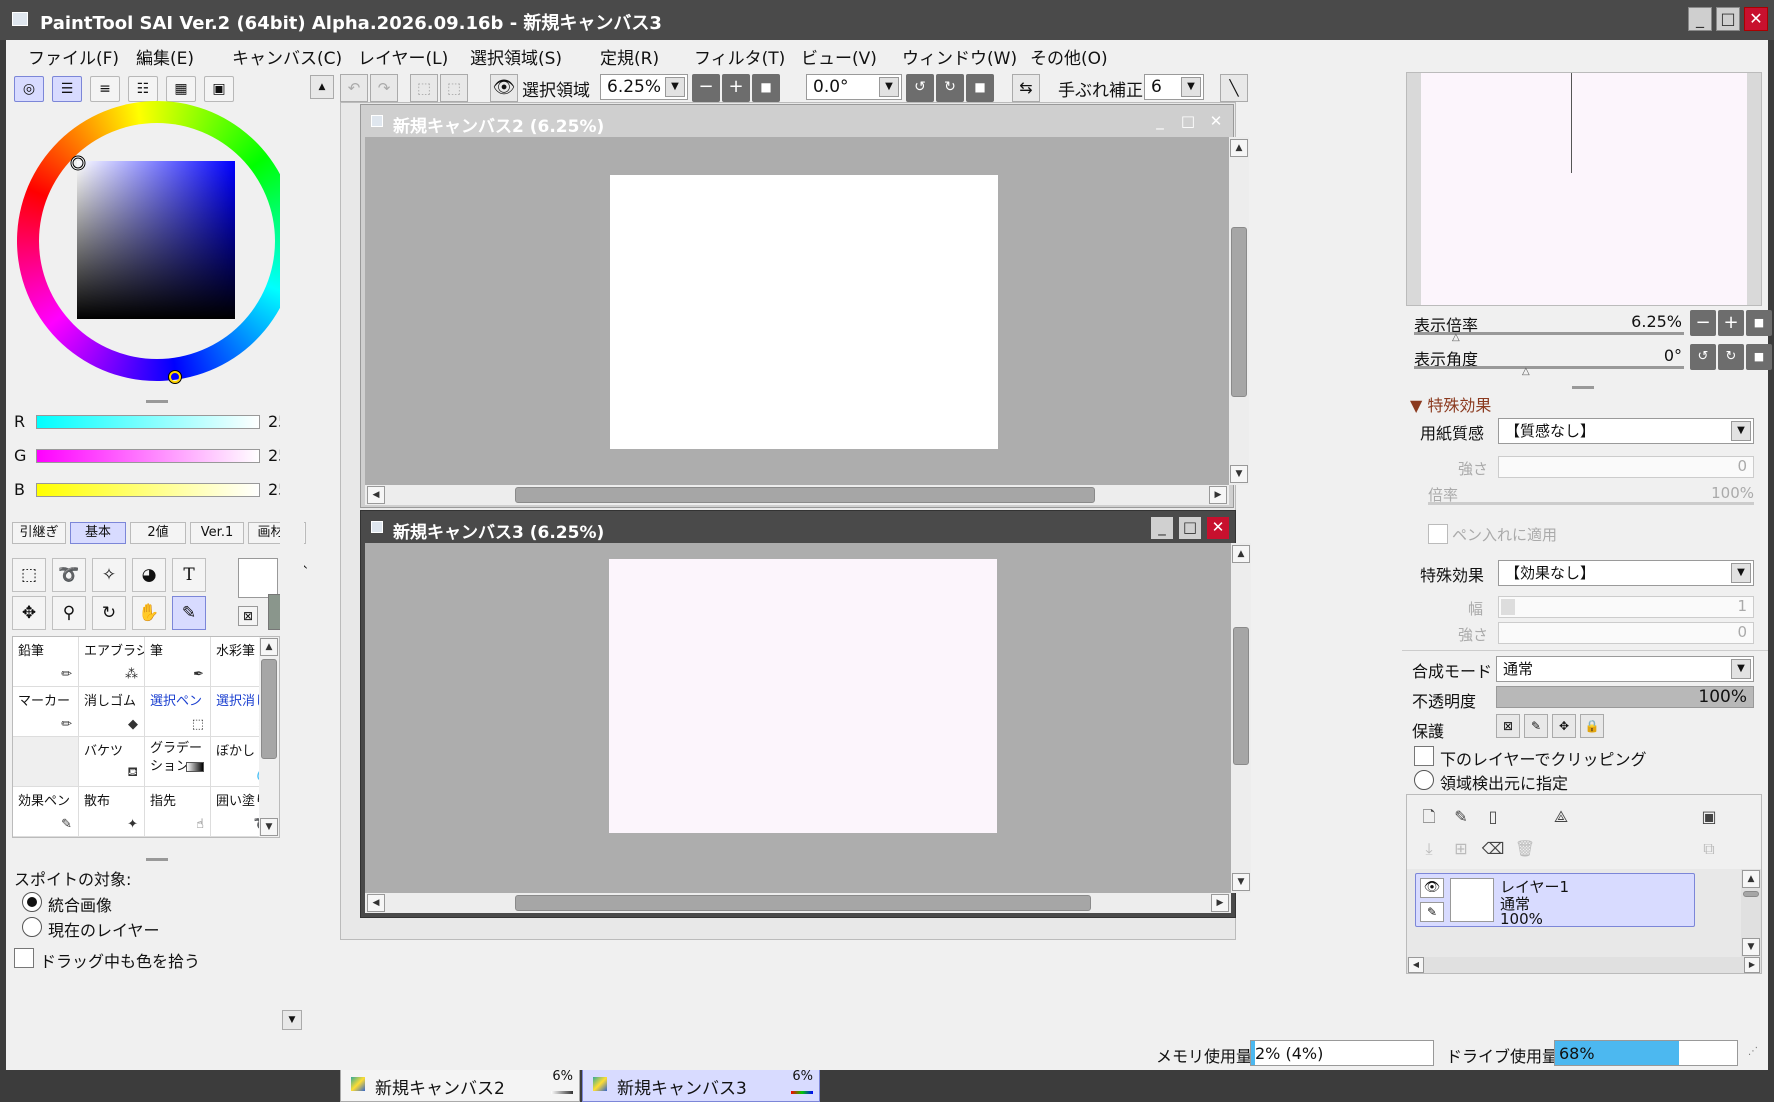 The image size is (1774, 1102). I want to click on apply-pen-checkbox, so click(1438, 534).